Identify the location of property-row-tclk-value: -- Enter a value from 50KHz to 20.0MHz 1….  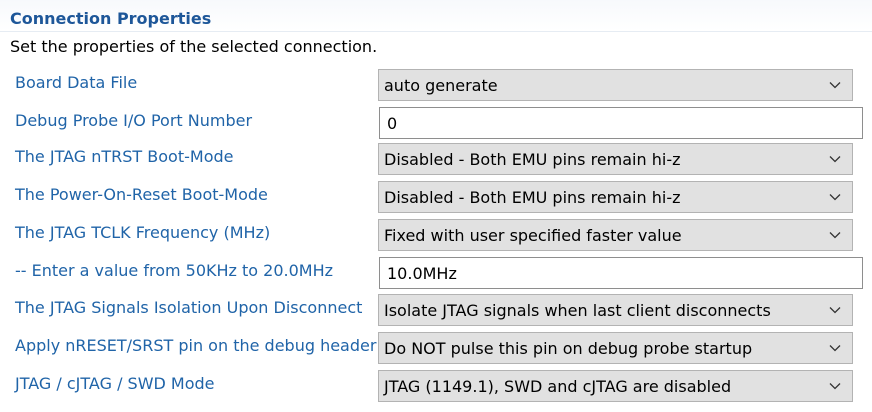
(436, 274).